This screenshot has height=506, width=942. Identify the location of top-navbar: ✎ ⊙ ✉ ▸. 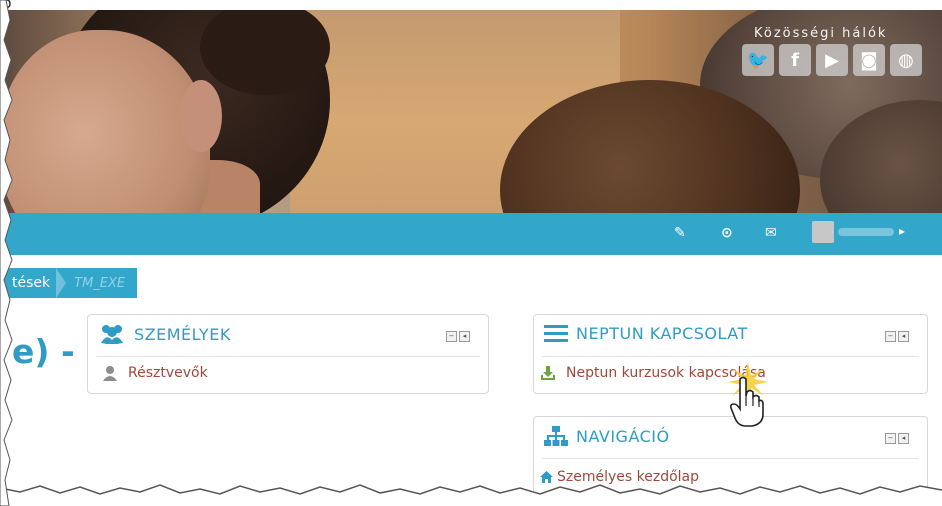
(471, 234).